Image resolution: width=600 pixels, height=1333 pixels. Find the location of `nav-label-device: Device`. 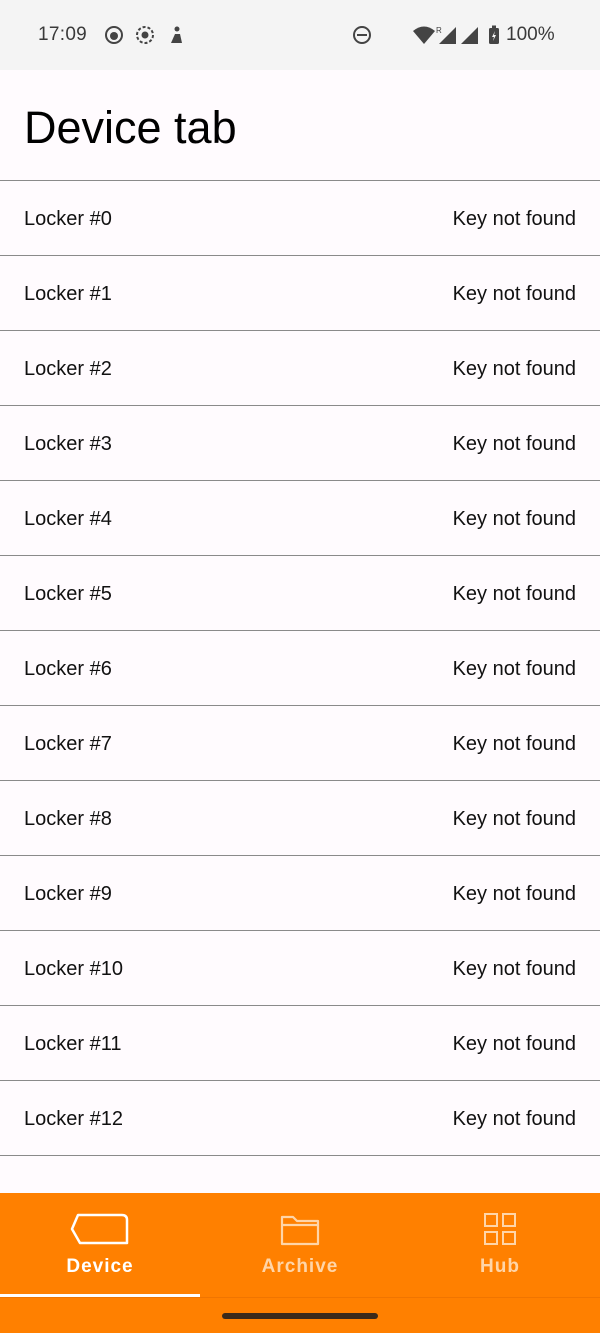

nav-label-device: Device is located at coordinates (100, 1266).